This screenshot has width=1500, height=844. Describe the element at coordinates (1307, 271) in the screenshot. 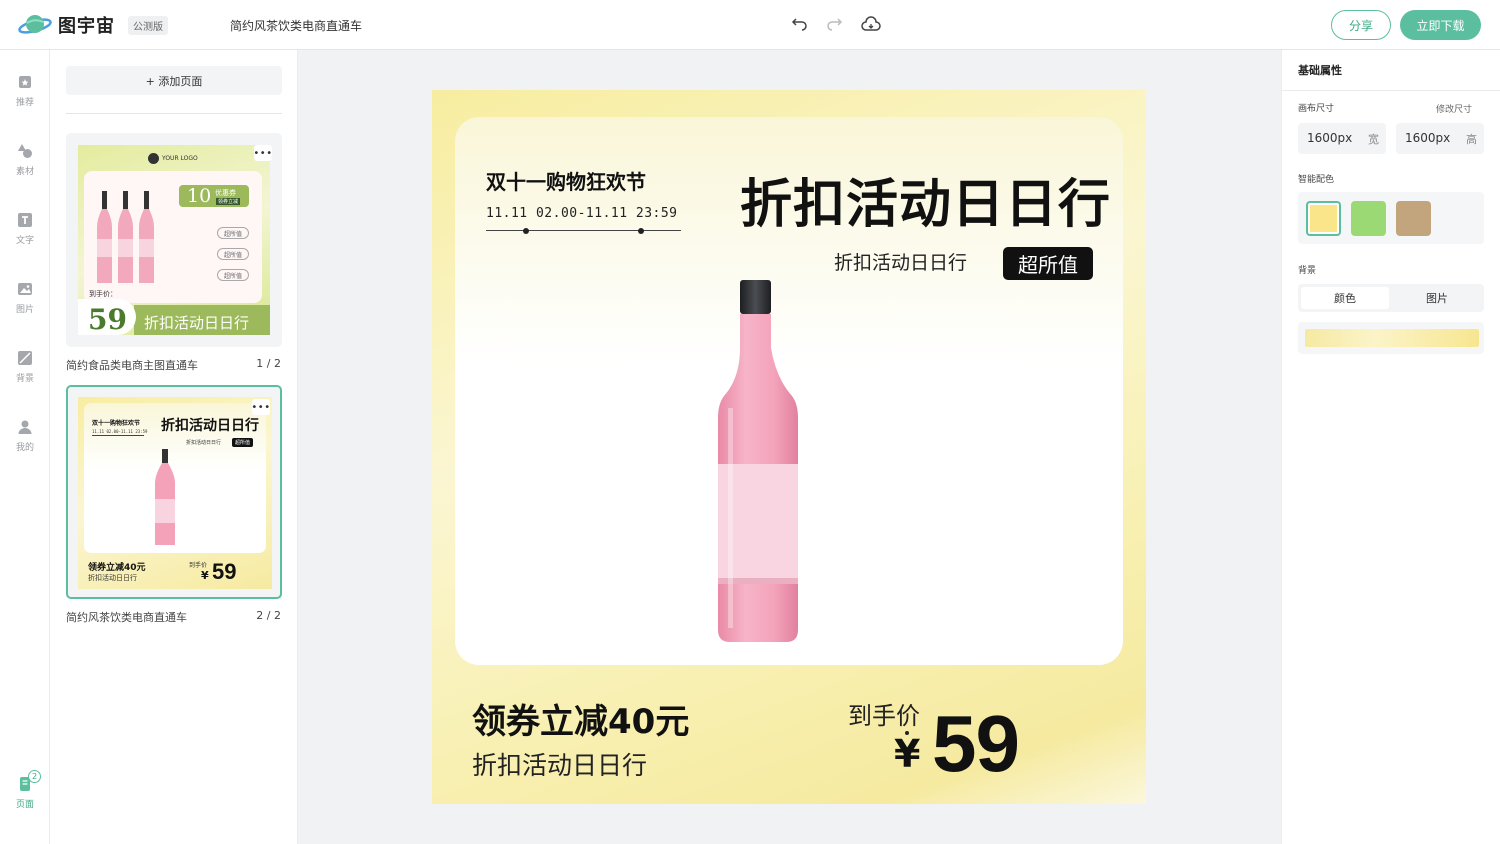

I see `background-label: 背景` at that location.